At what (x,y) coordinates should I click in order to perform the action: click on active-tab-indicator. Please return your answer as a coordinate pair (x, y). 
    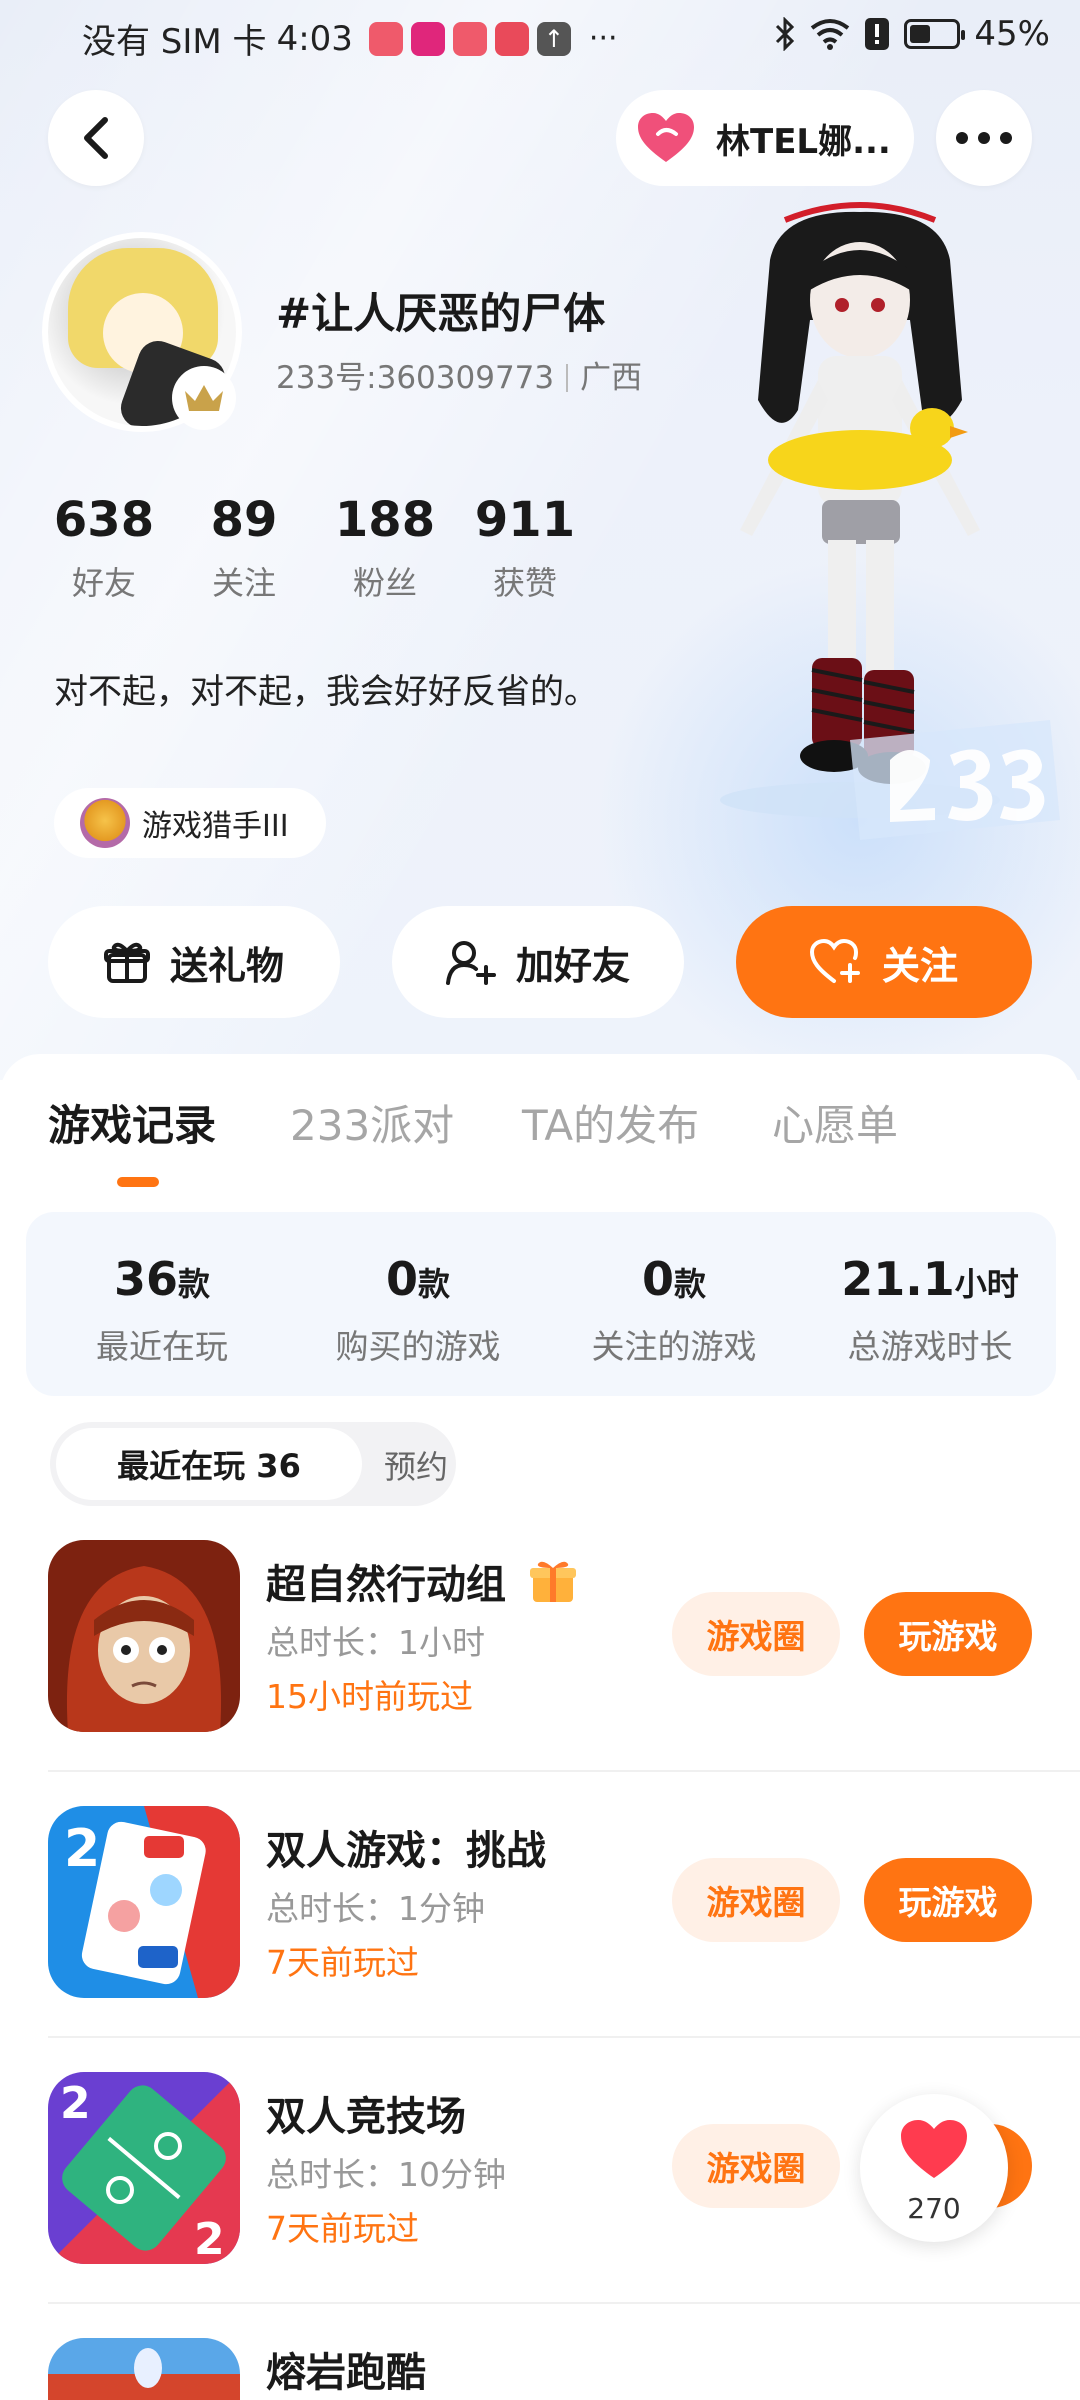
    Looking at the image, I should click on (138, 1182).